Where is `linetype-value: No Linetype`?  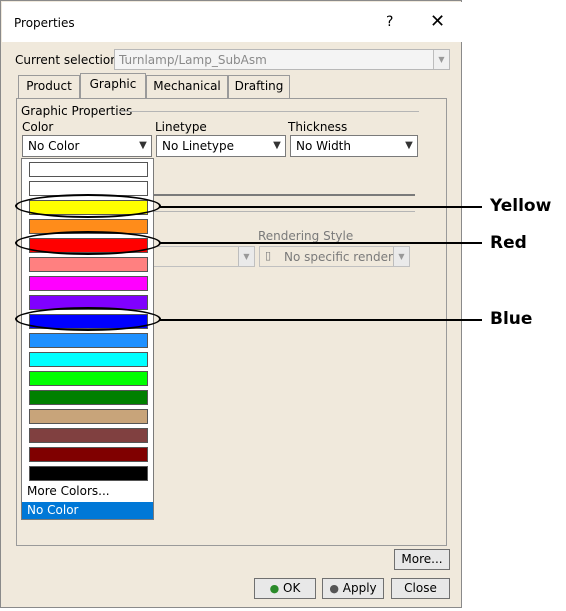
linetype-value: No Linetype is located at coordinates (198, 146).